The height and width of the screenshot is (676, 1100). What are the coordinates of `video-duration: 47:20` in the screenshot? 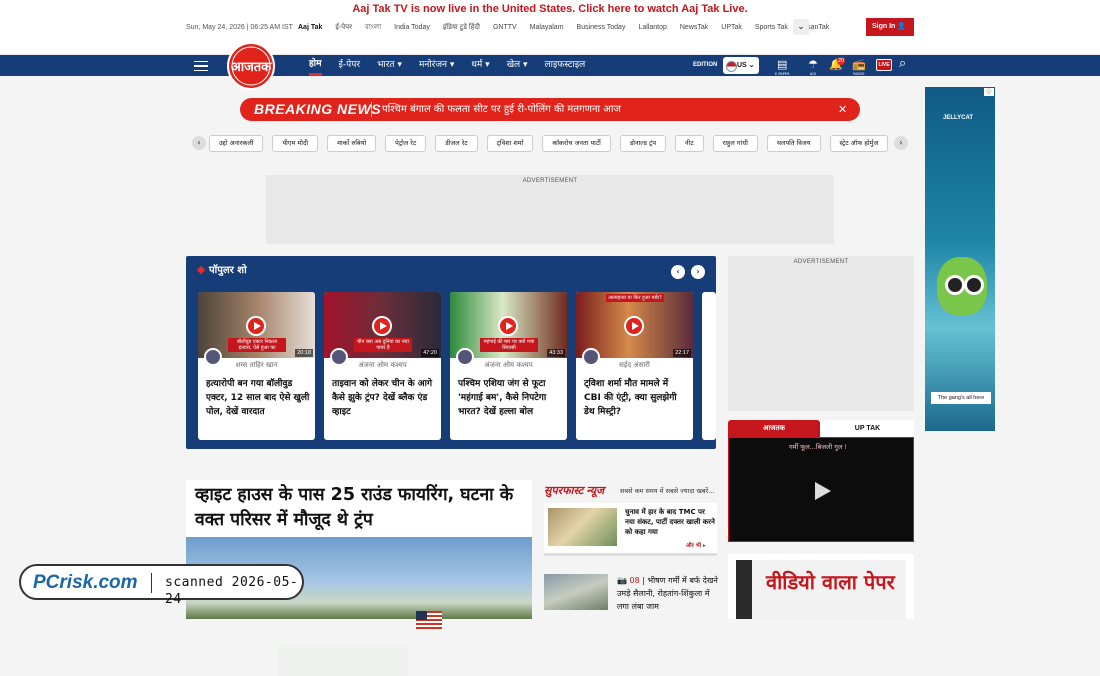 It's located at (430, 353).